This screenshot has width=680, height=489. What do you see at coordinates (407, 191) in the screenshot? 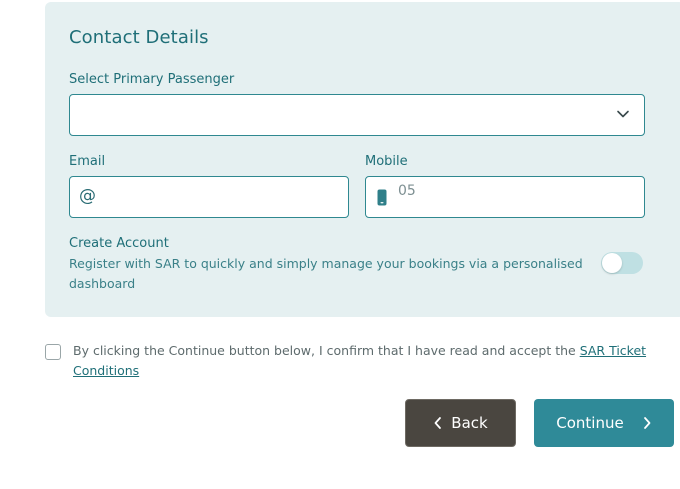
I see `mobile-placeholder: 05` at bounding box center [407, 191].